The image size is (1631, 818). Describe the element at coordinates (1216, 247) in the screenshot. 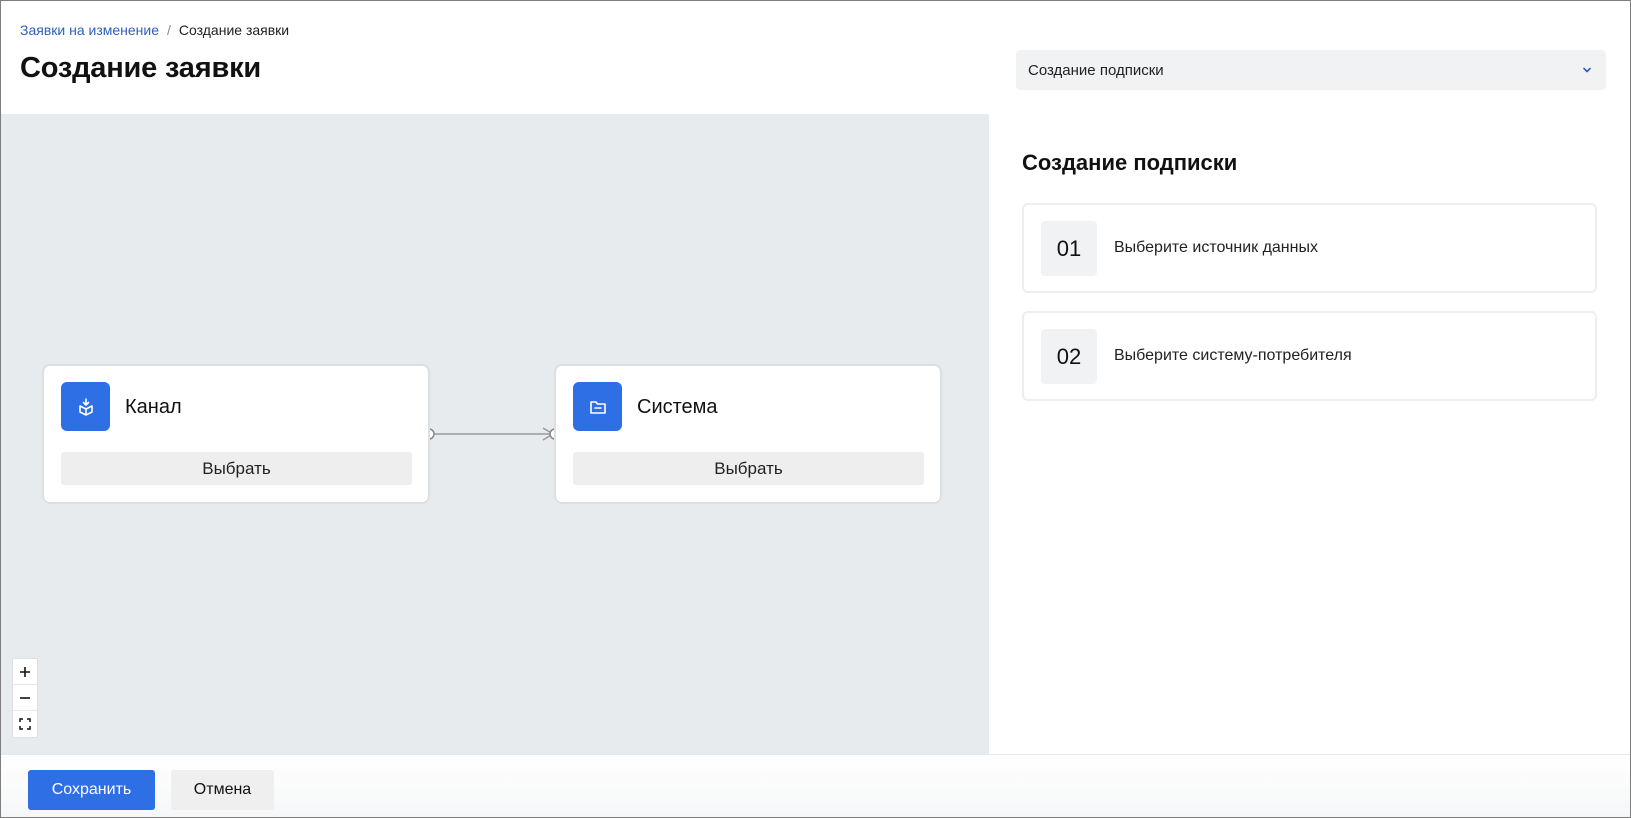

I see `step-text: Выберите источник данных` at that location.